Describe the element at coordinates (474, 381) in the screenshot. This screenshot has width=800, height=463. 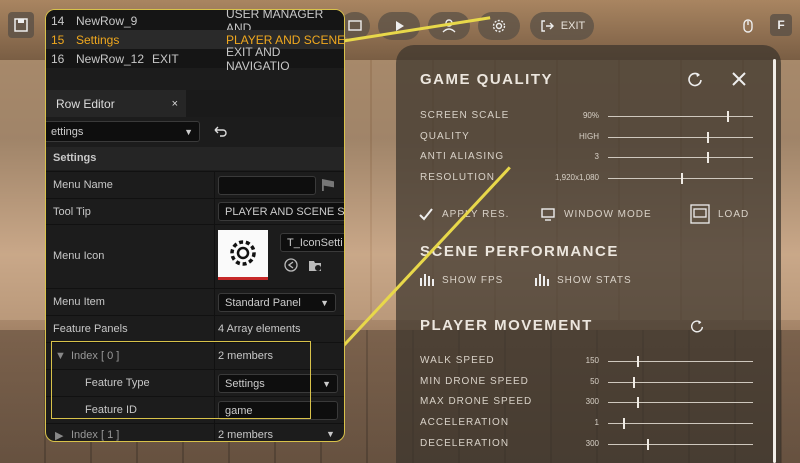
I see `movement-label: MIN DRONE SPEED` at that location.